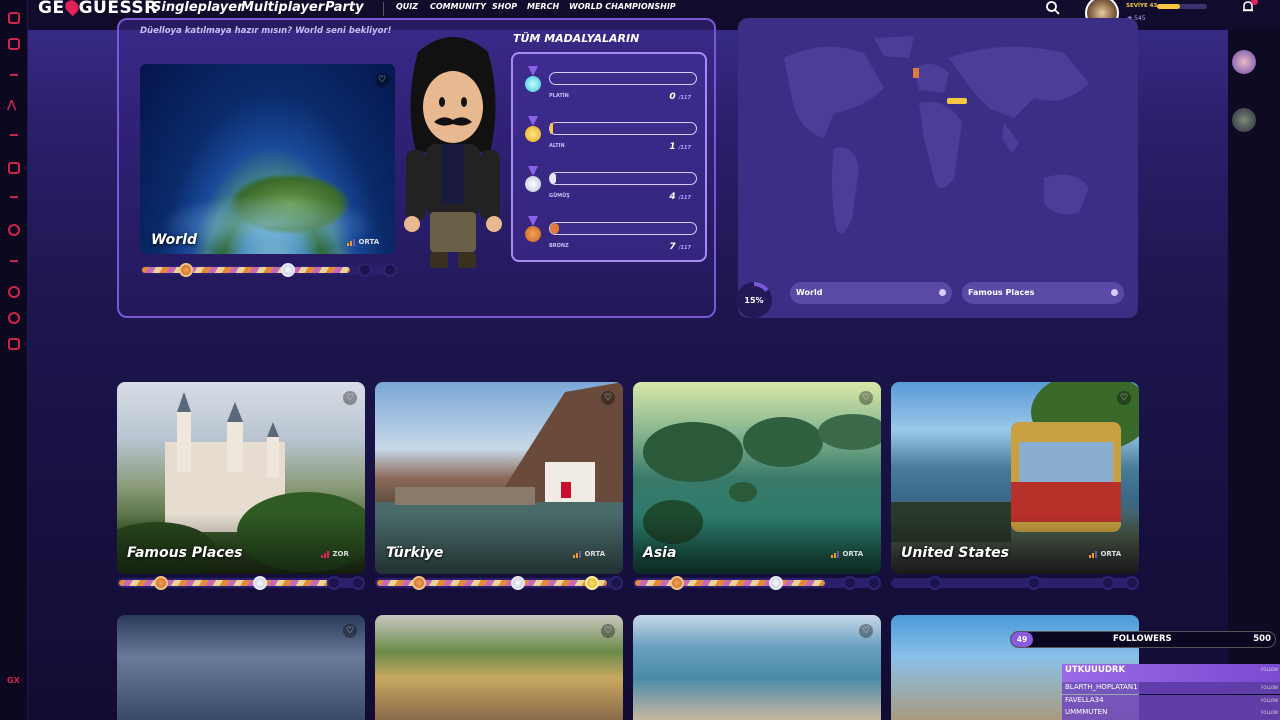 The height and width of the screenshot is (720, 1280). Describe the element at coordinates (1143, 639) in the screenshot. I see `followers-goal-bar: 49 FOLLOWERS 500` at that location.